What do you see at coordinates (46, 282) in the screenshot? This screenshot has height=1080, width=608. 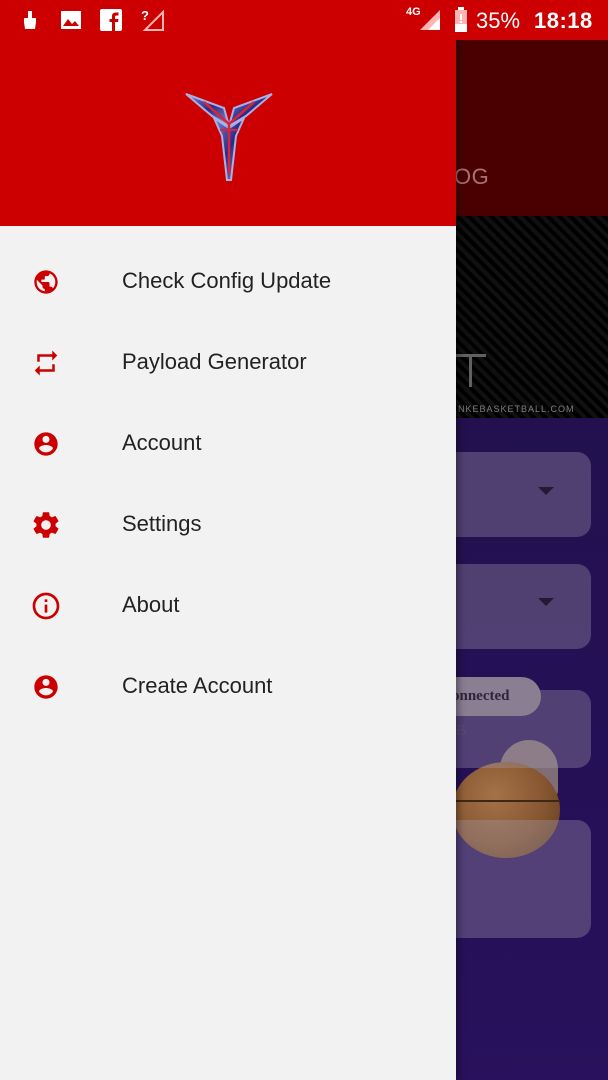 I see `globe-icon` at bounding box center [46, 282].